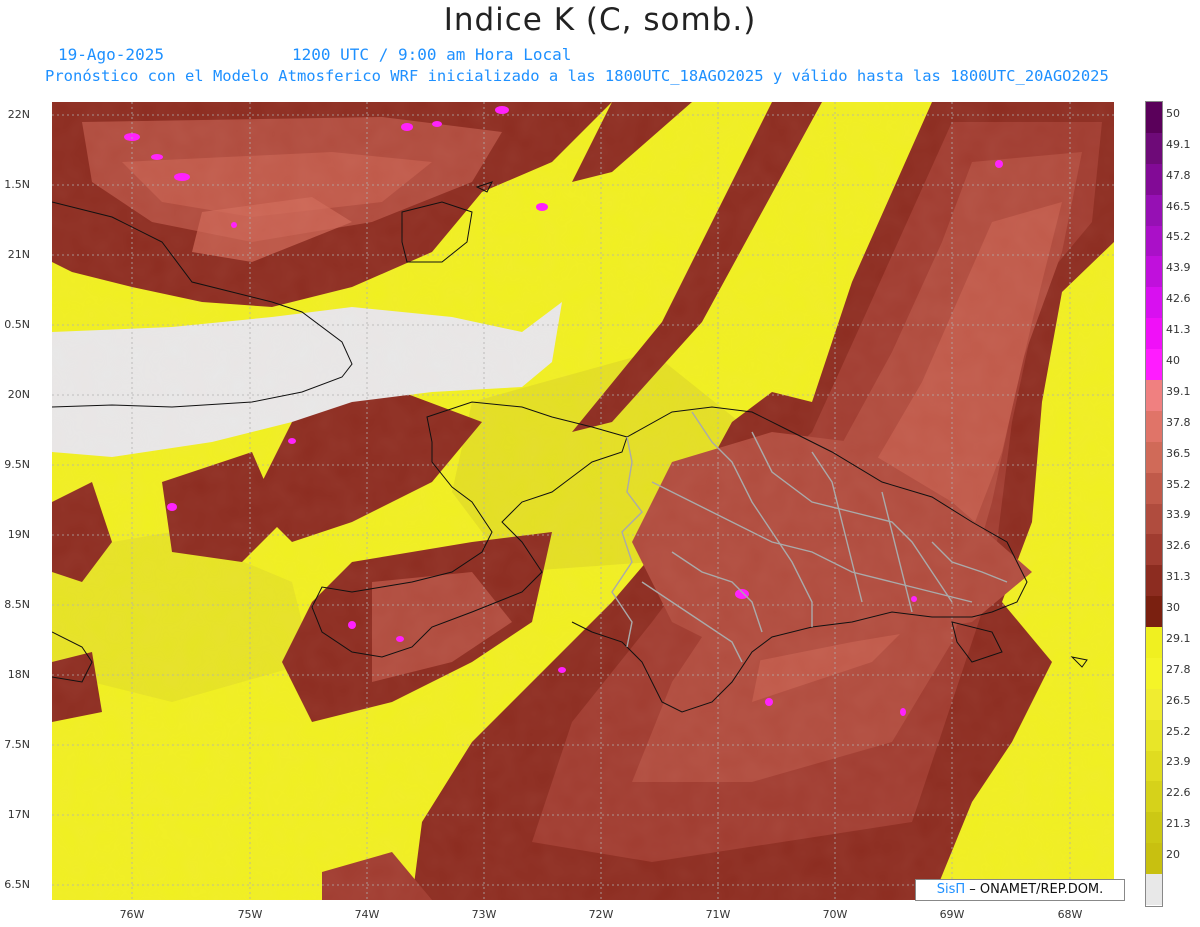  What do you see at coordinates (1178, 669) in the screenshot?
I see `colorbar-label: 27.8` at bounding box center [1178, 669].